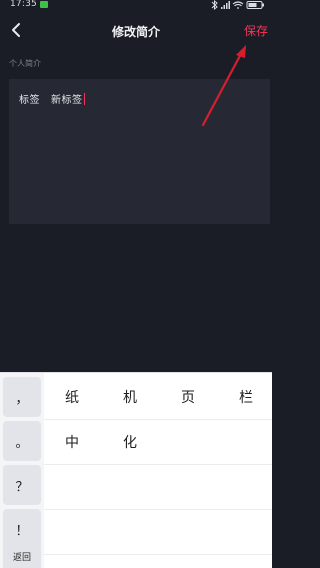  What do you see at coordinates (72, 397) in the screenshot?
I see `candidate-item: 纸` at bounding box center [72, 397].